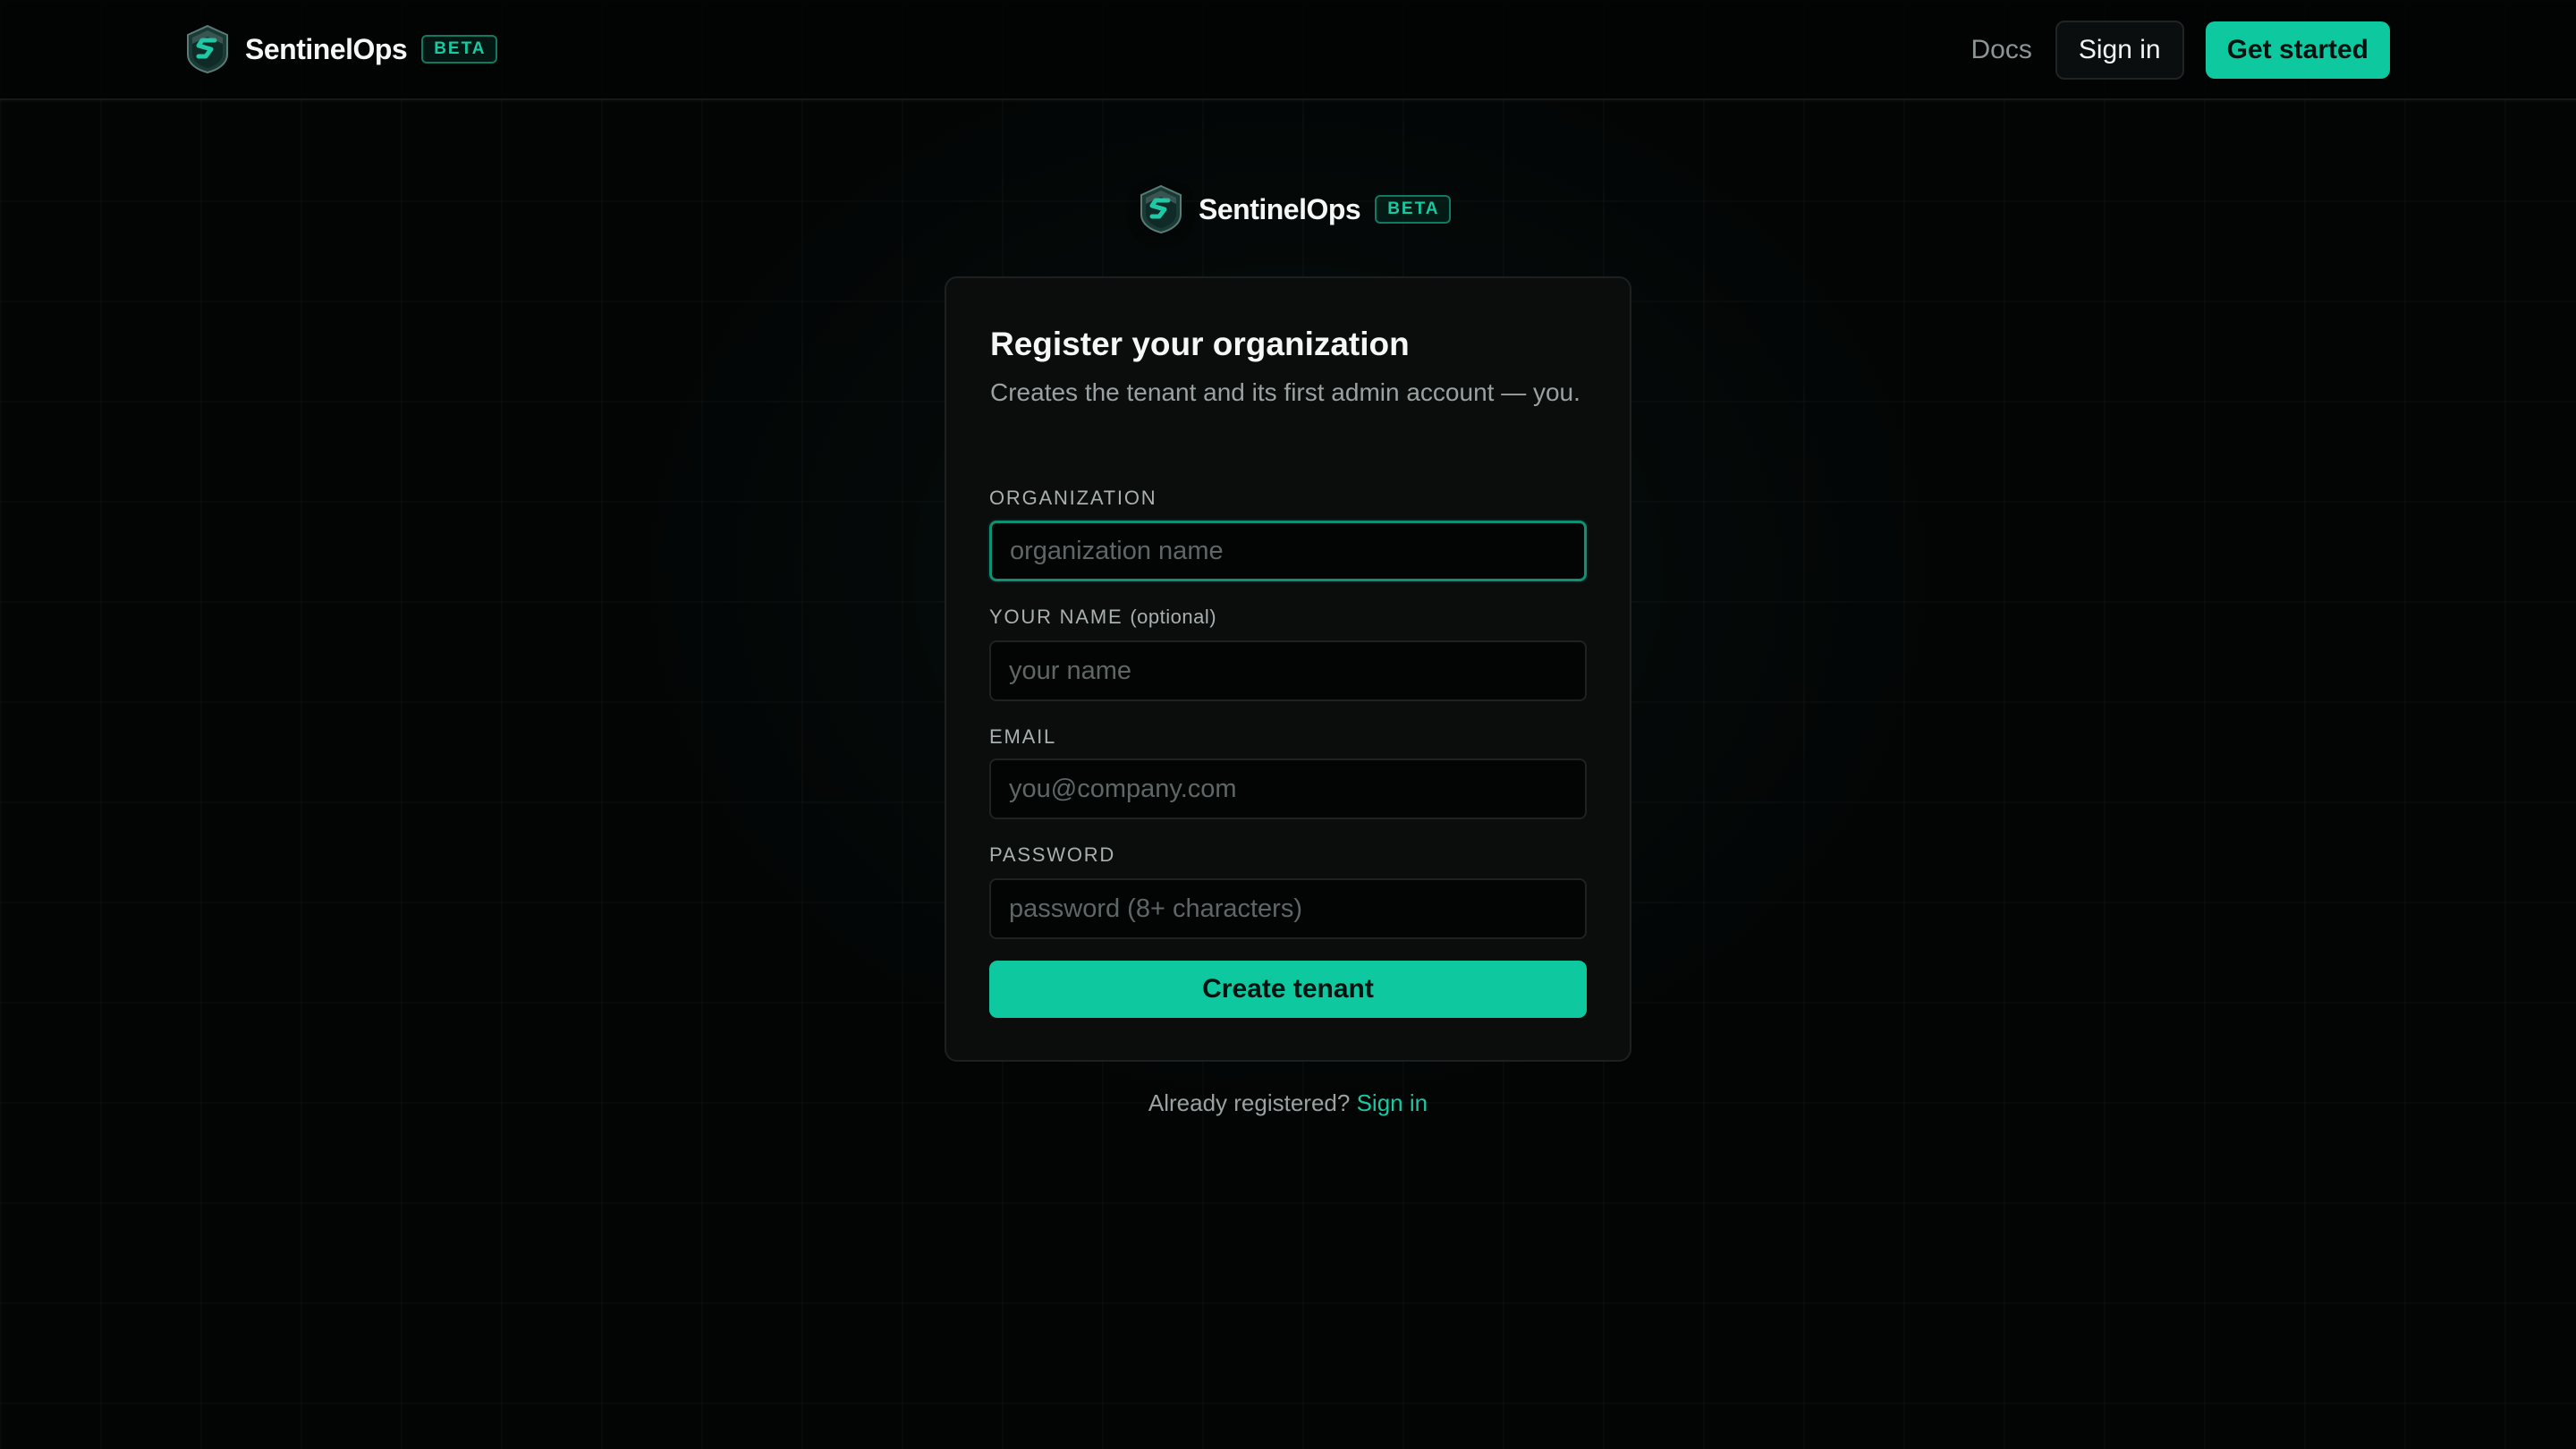  Describe the element at coordinates (2119, 50) in the screenshot. I see `sign-in-button: Sign in` at that location.